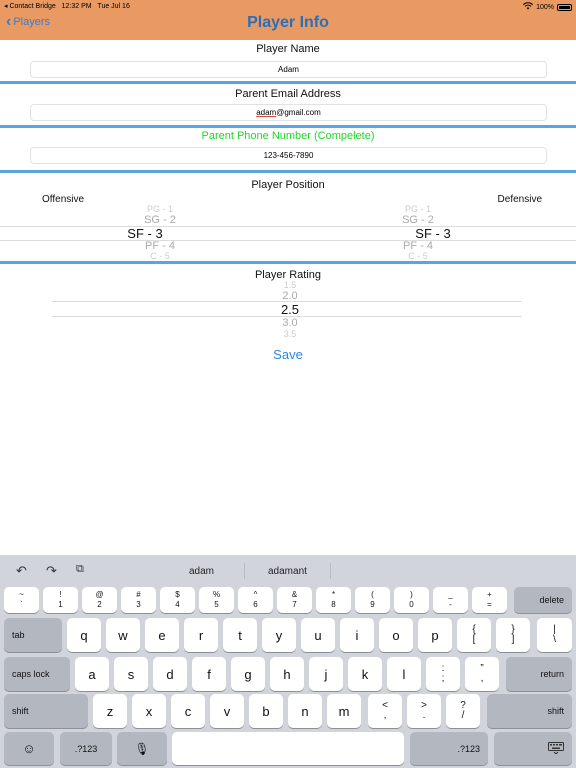 This screenshot has width=576, height=768. I want to click on battery-percent: 100%, so click(545, 7).